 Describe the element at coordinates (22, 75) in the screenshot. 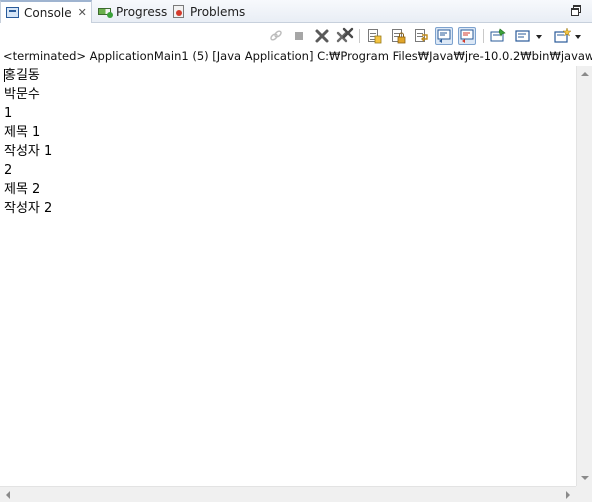

I see `console-line: 홍길동` at that location.